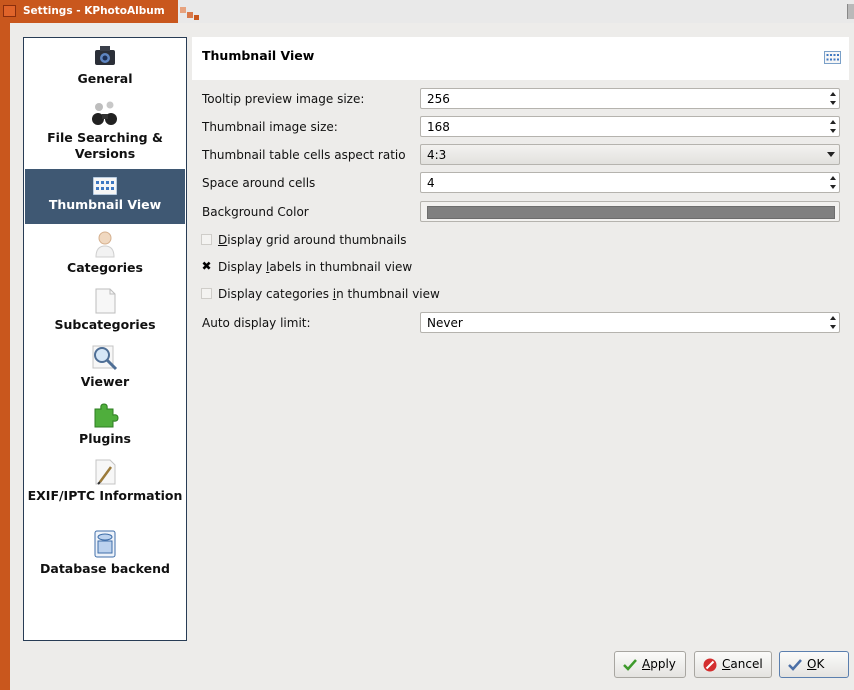  I want to click on magnifier-icon, so click(105, 358).